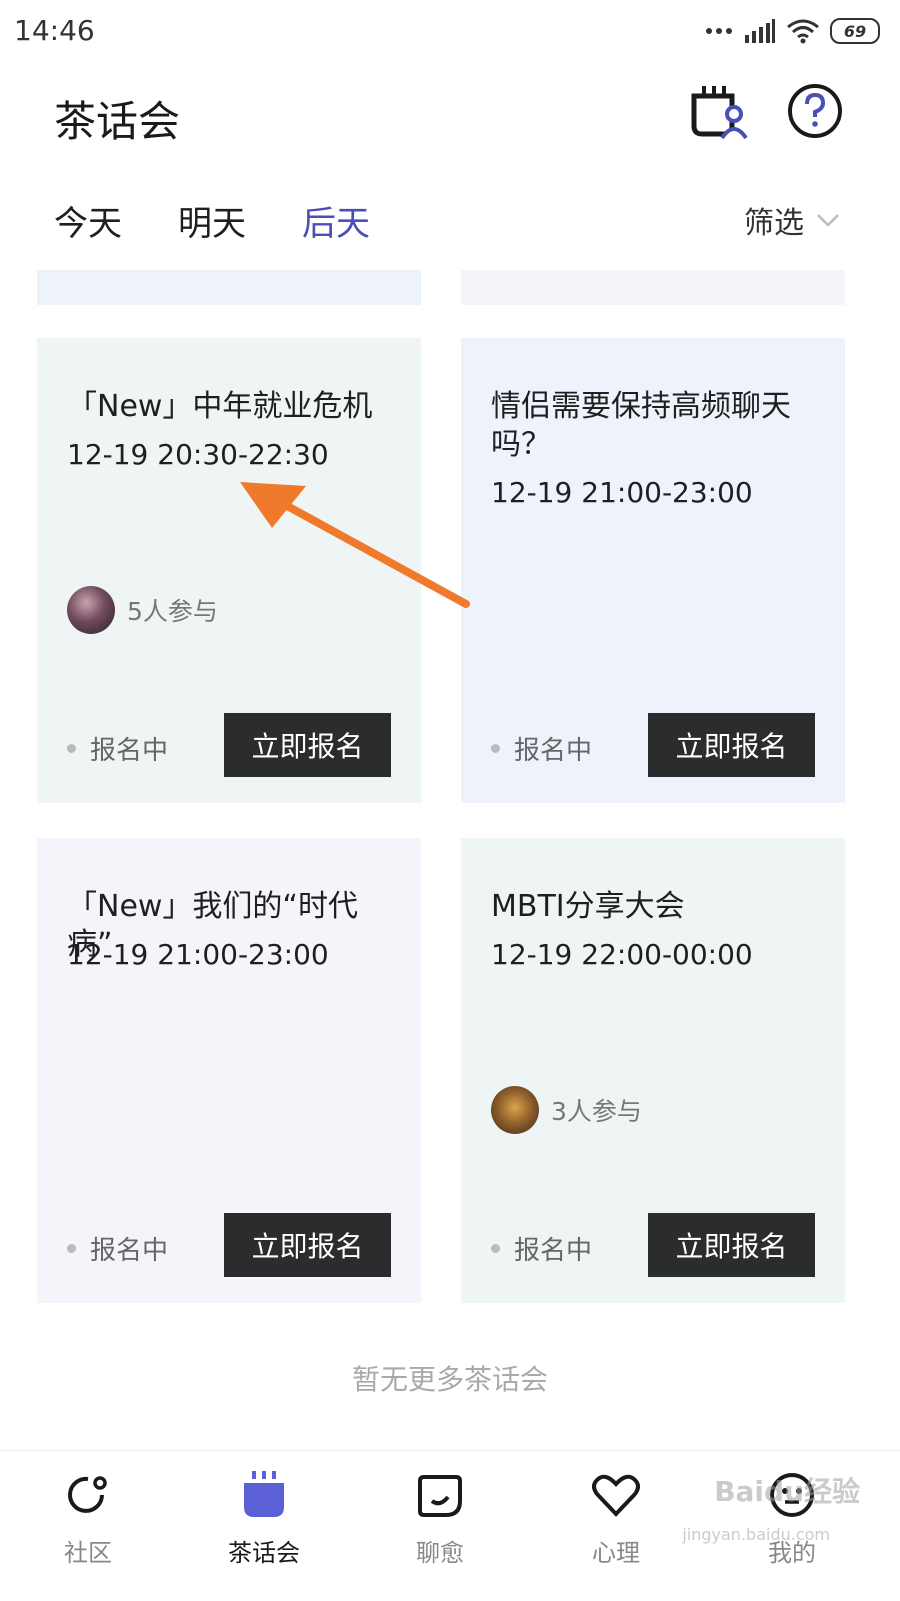  What do you see at coordinates (336, 220) in the screenshot?
I see `tab-day-after-tomorrow: 后天` at bounding box center [336, 220].